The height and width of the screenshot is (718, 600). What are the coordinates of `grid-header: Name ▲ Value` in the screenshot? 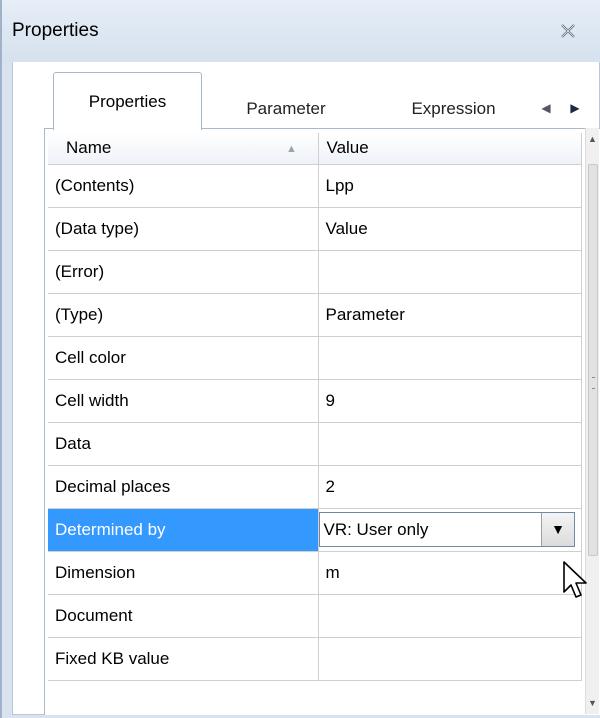 It's located at (315, 149).